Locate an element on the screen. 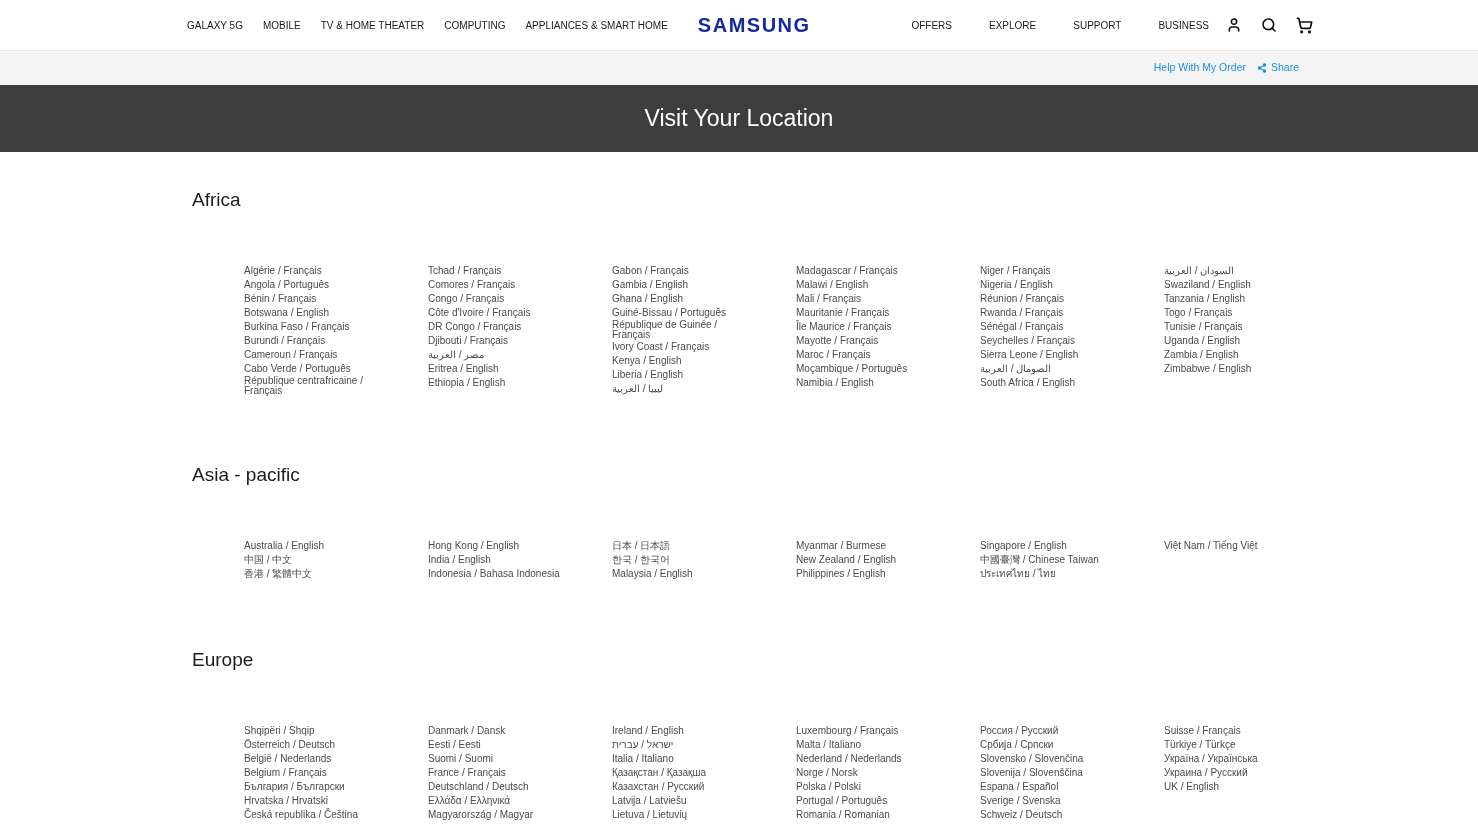 This screenshot has height=831, width=1478. country-link: Magyarország / Magyar is located at coordinates (481, 815).